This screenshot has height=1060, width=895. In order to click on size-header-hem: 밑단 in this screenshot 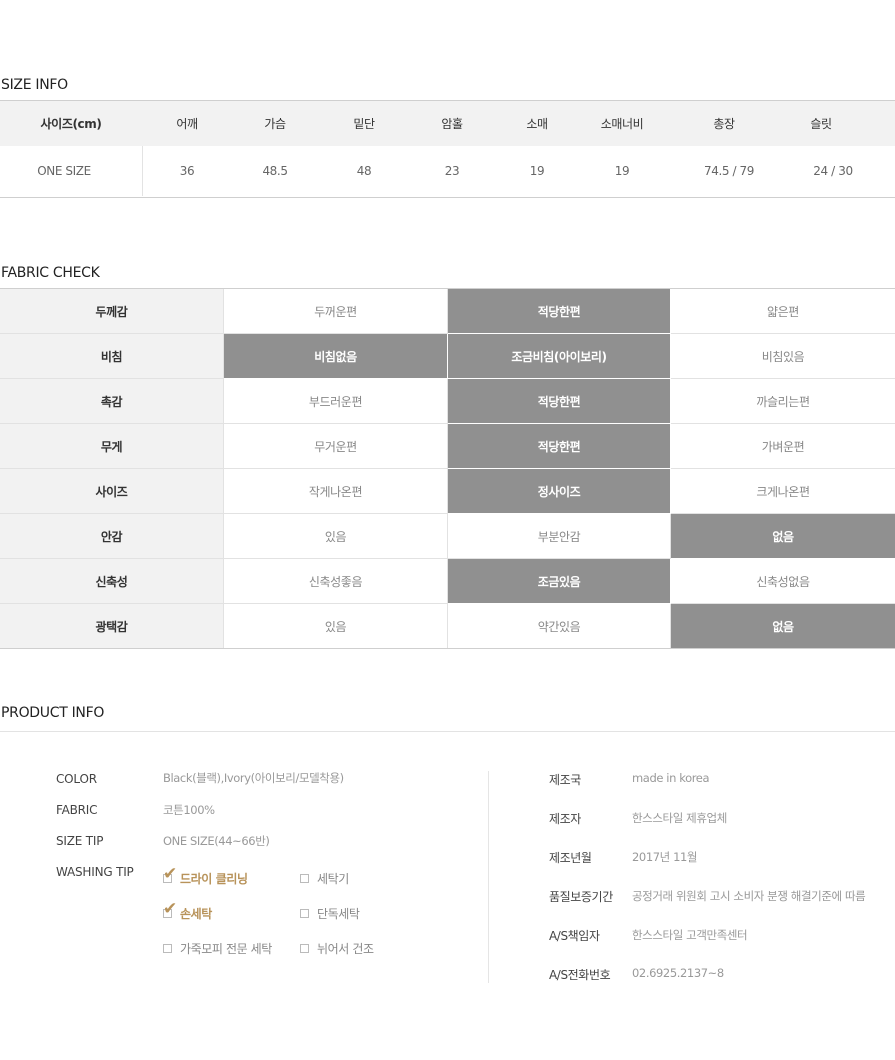, I will do `click(364, 124)`.